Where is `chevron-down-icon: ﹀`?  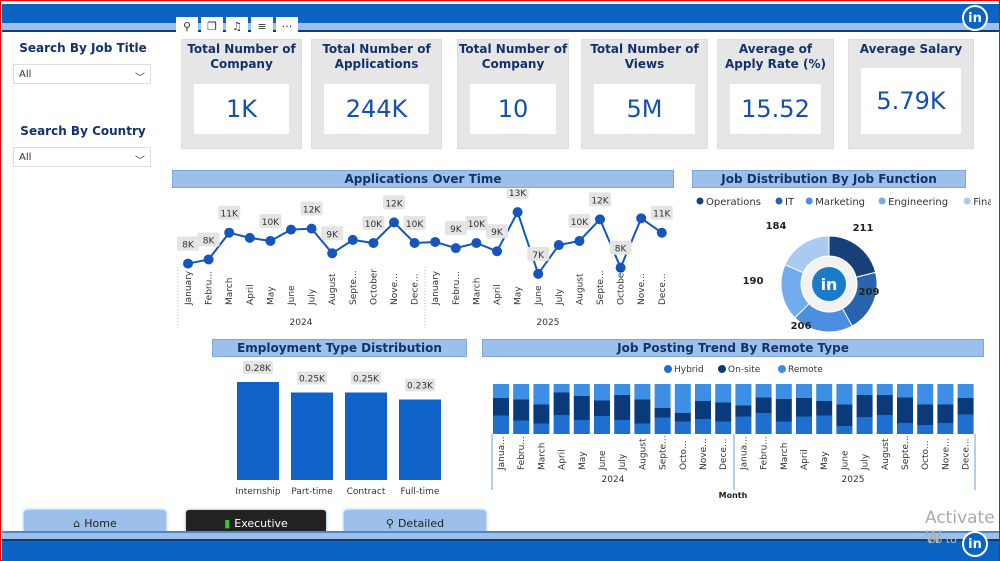 chevron-down-icon: ﹀ is located at coordinates (140, 161).